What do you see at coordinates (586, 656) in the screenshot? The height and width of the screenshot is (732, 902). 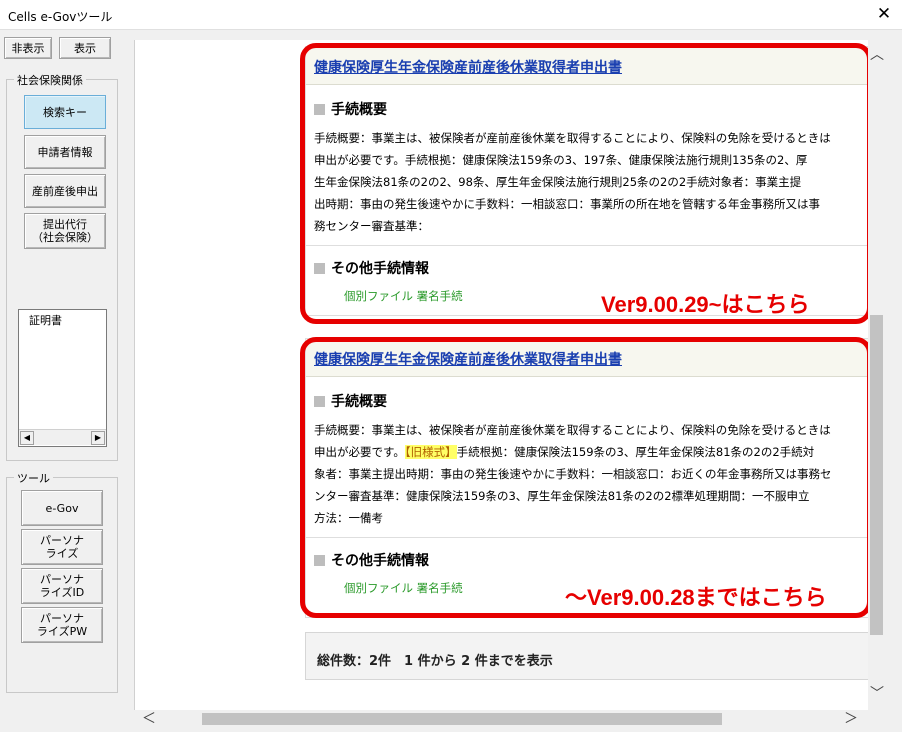 I see `results-summary: 総件数：2件 1 件から 2 件までを表示` at bounding box center [586, 656].